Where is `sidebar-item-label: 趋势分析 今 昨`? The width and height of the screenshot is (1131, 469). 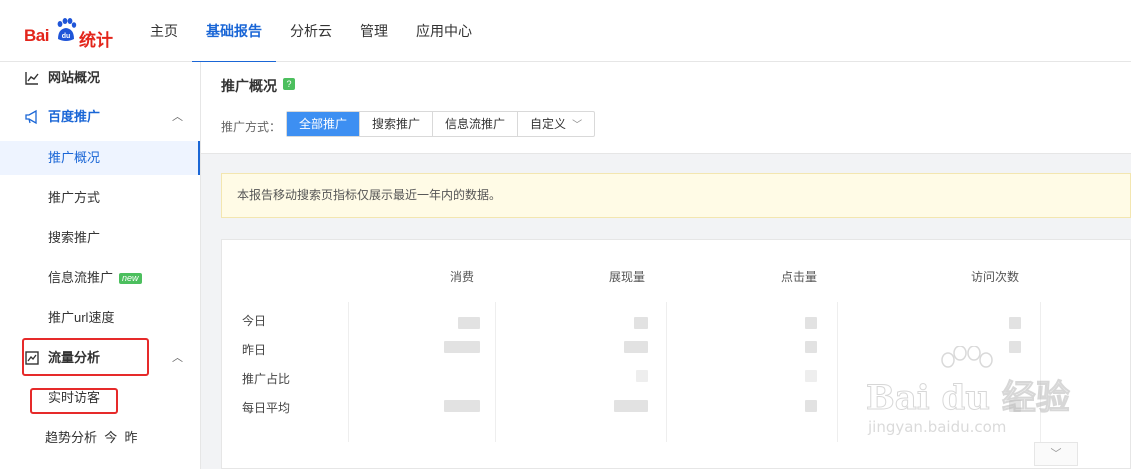 sidebar-item-label: 趋势分析 今 昨 is located at coordinates (91, 438).